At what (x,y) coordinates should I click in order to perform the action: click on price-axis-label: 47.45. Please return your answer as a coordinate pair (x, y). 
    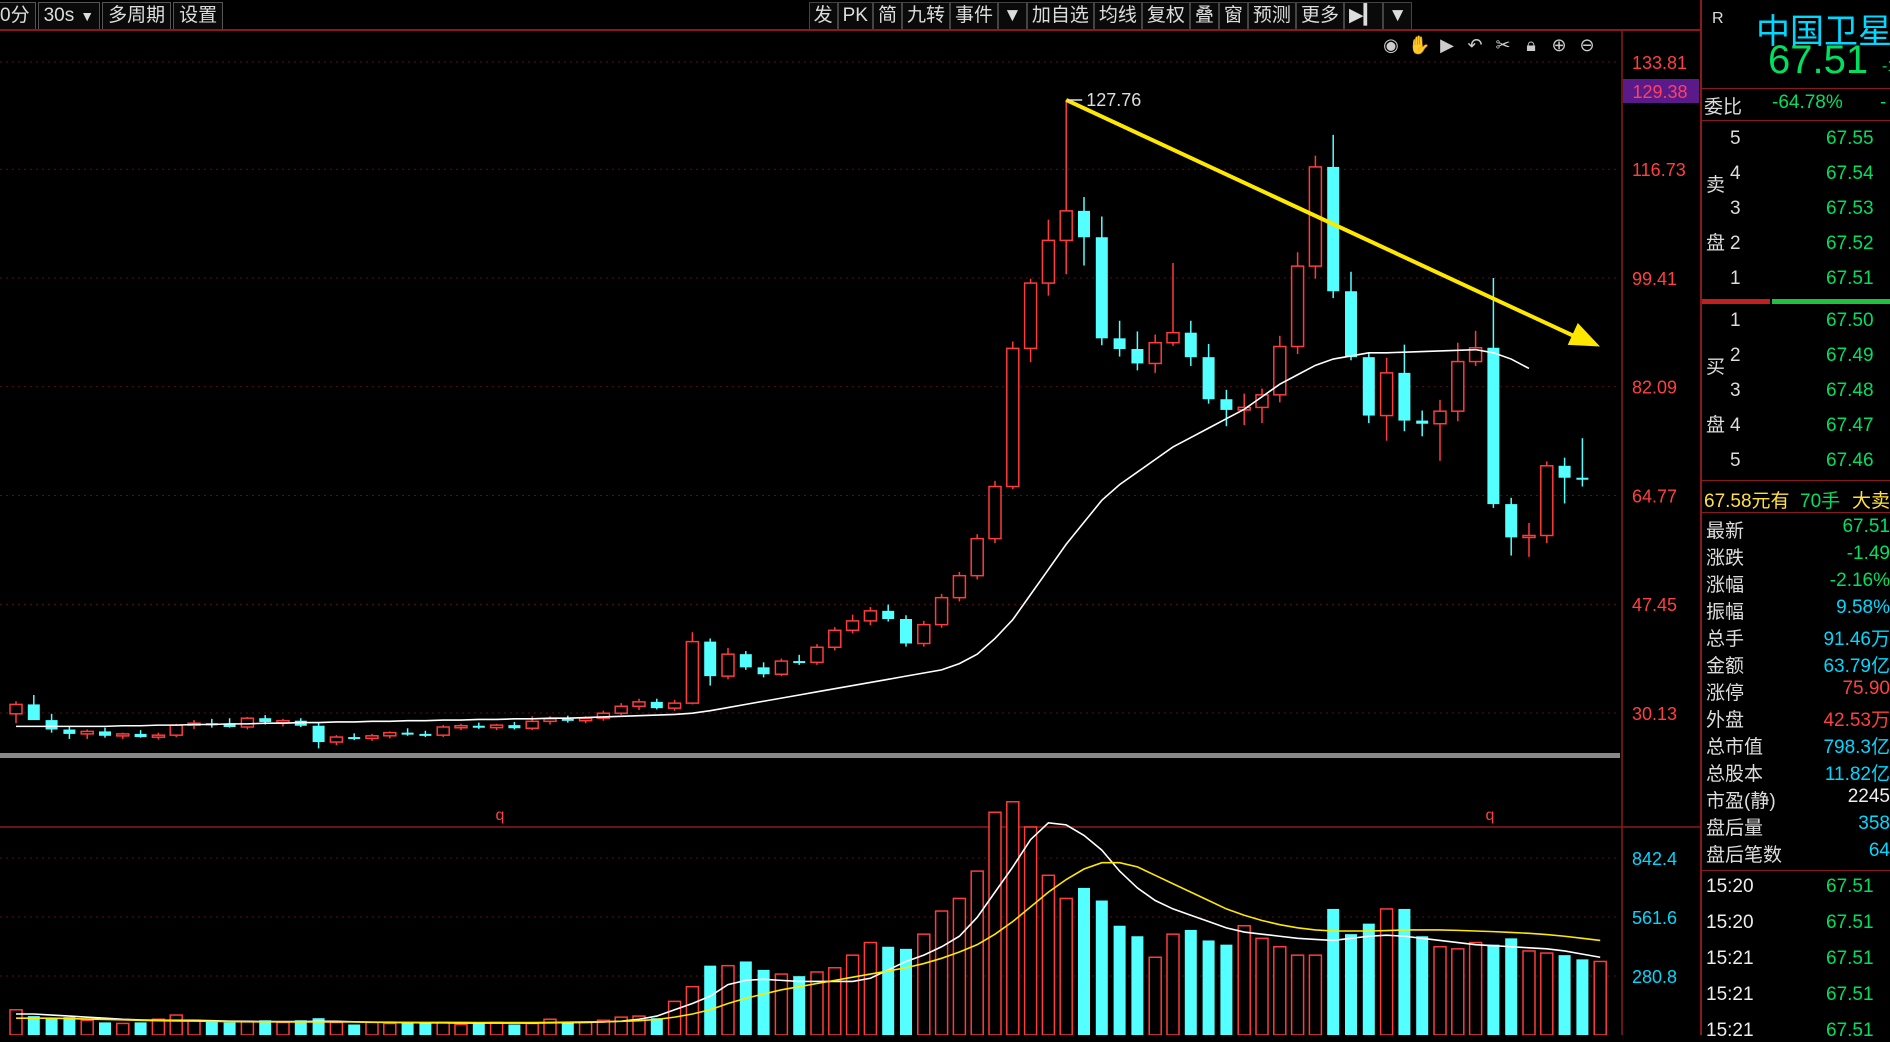
    Looking at the image, I should click on (1654, 605).